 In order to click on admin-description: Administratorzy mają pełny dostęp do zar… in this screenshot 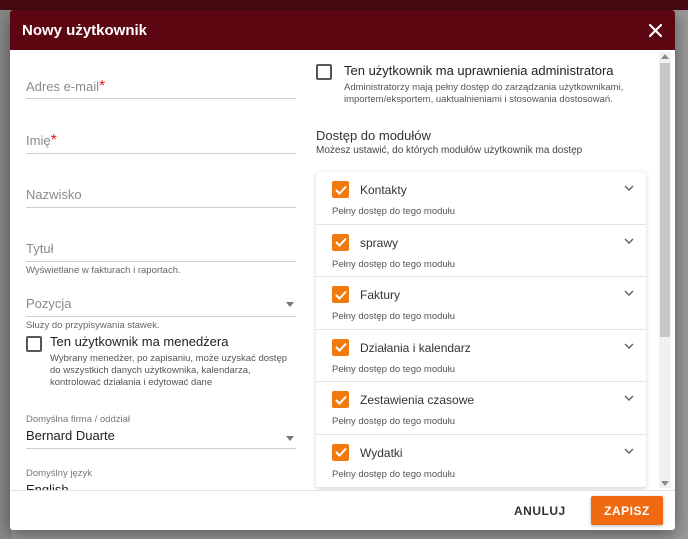, I will do `click(484, 93)`.